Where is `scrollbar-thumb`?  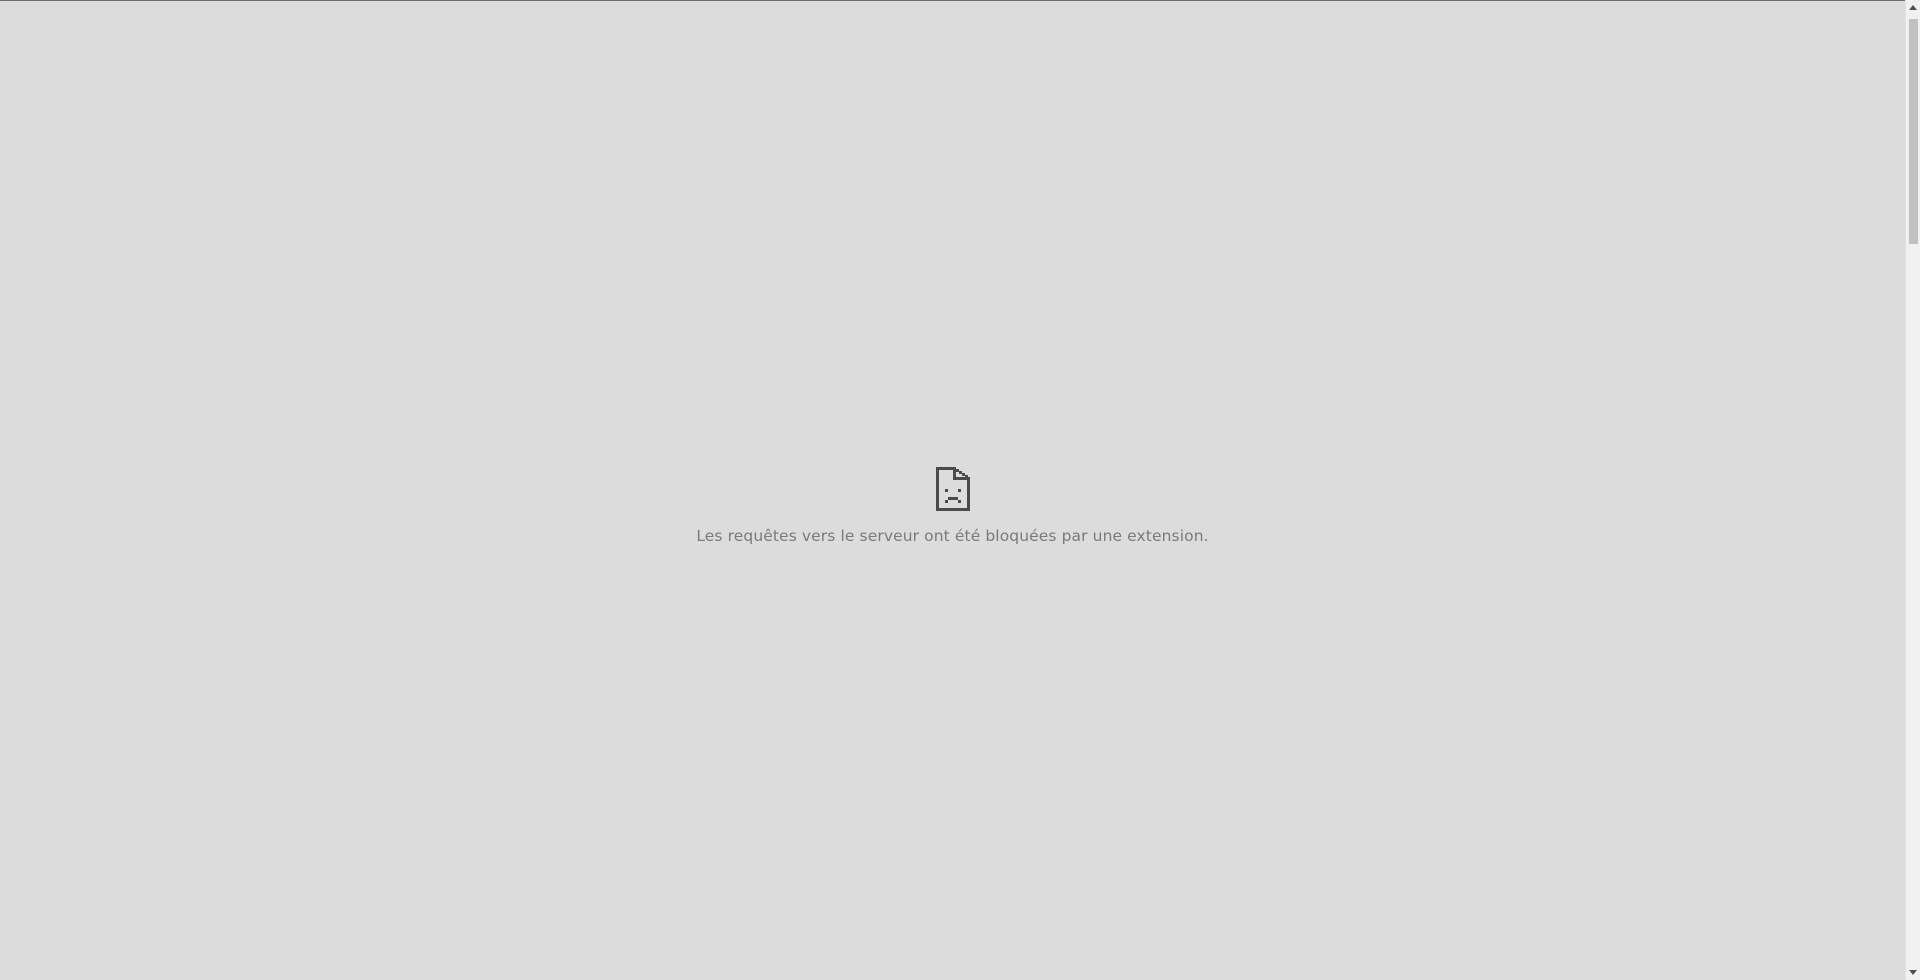 scrollbar-thumb is located at coordinates (1913, 131).